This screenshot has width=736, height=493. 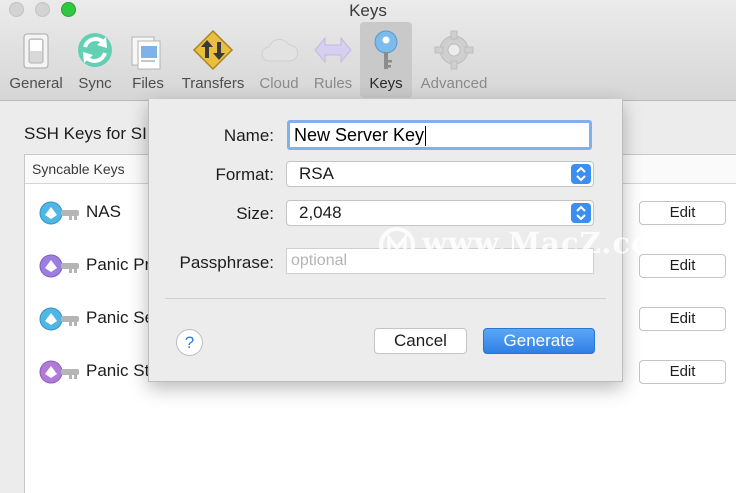 What do you see at coordinates (213, 50) in the screenshot?
I see `transfers-icon` at bounding box center [213, 50].